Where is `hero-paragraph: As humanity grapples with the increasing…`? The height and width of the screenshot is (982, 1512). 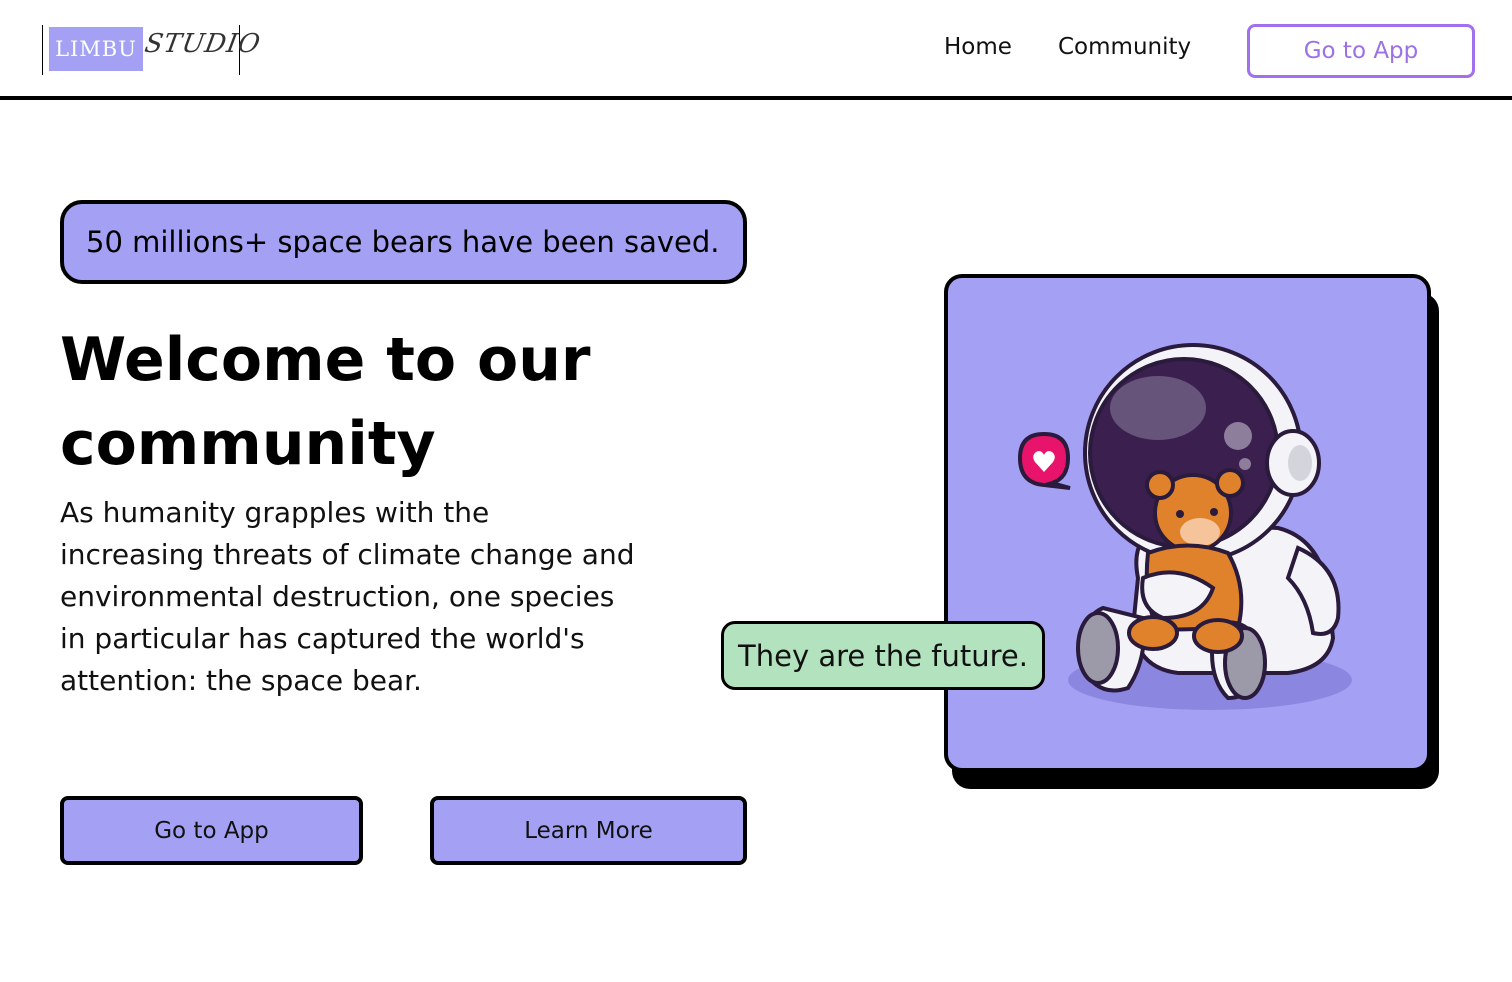
hero-paragraph: As humanity grapples with the increasing… is located at coordinates (347, 596).